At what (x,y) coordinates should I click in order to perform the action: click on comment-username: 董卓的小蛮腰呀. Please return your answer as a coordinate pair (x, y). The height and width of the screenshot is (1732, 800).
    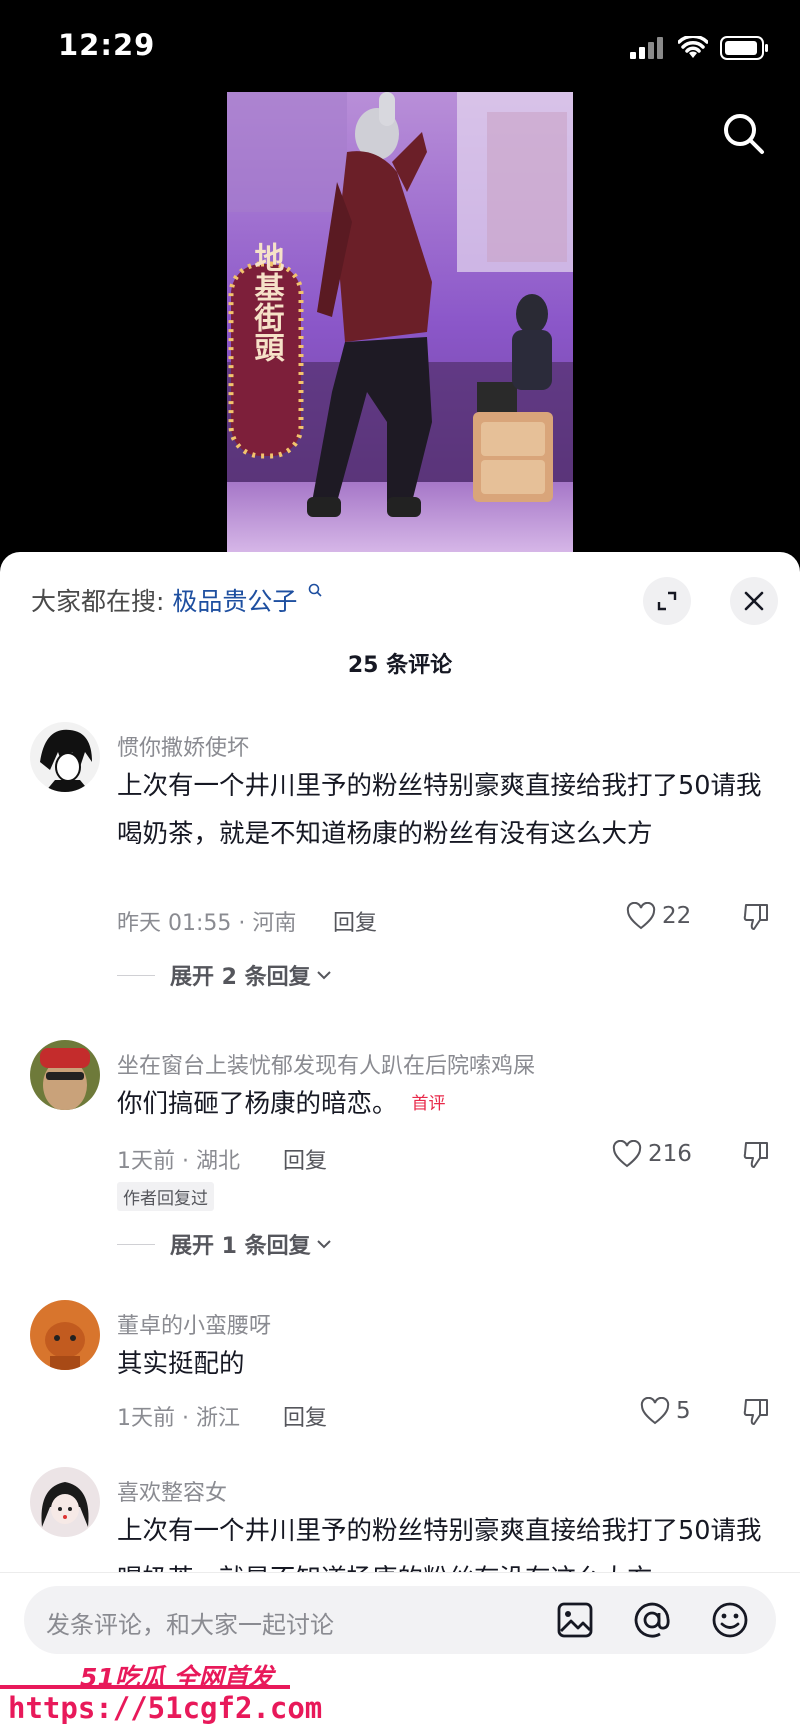
    Looking at the image, I should click on (194, 1324).